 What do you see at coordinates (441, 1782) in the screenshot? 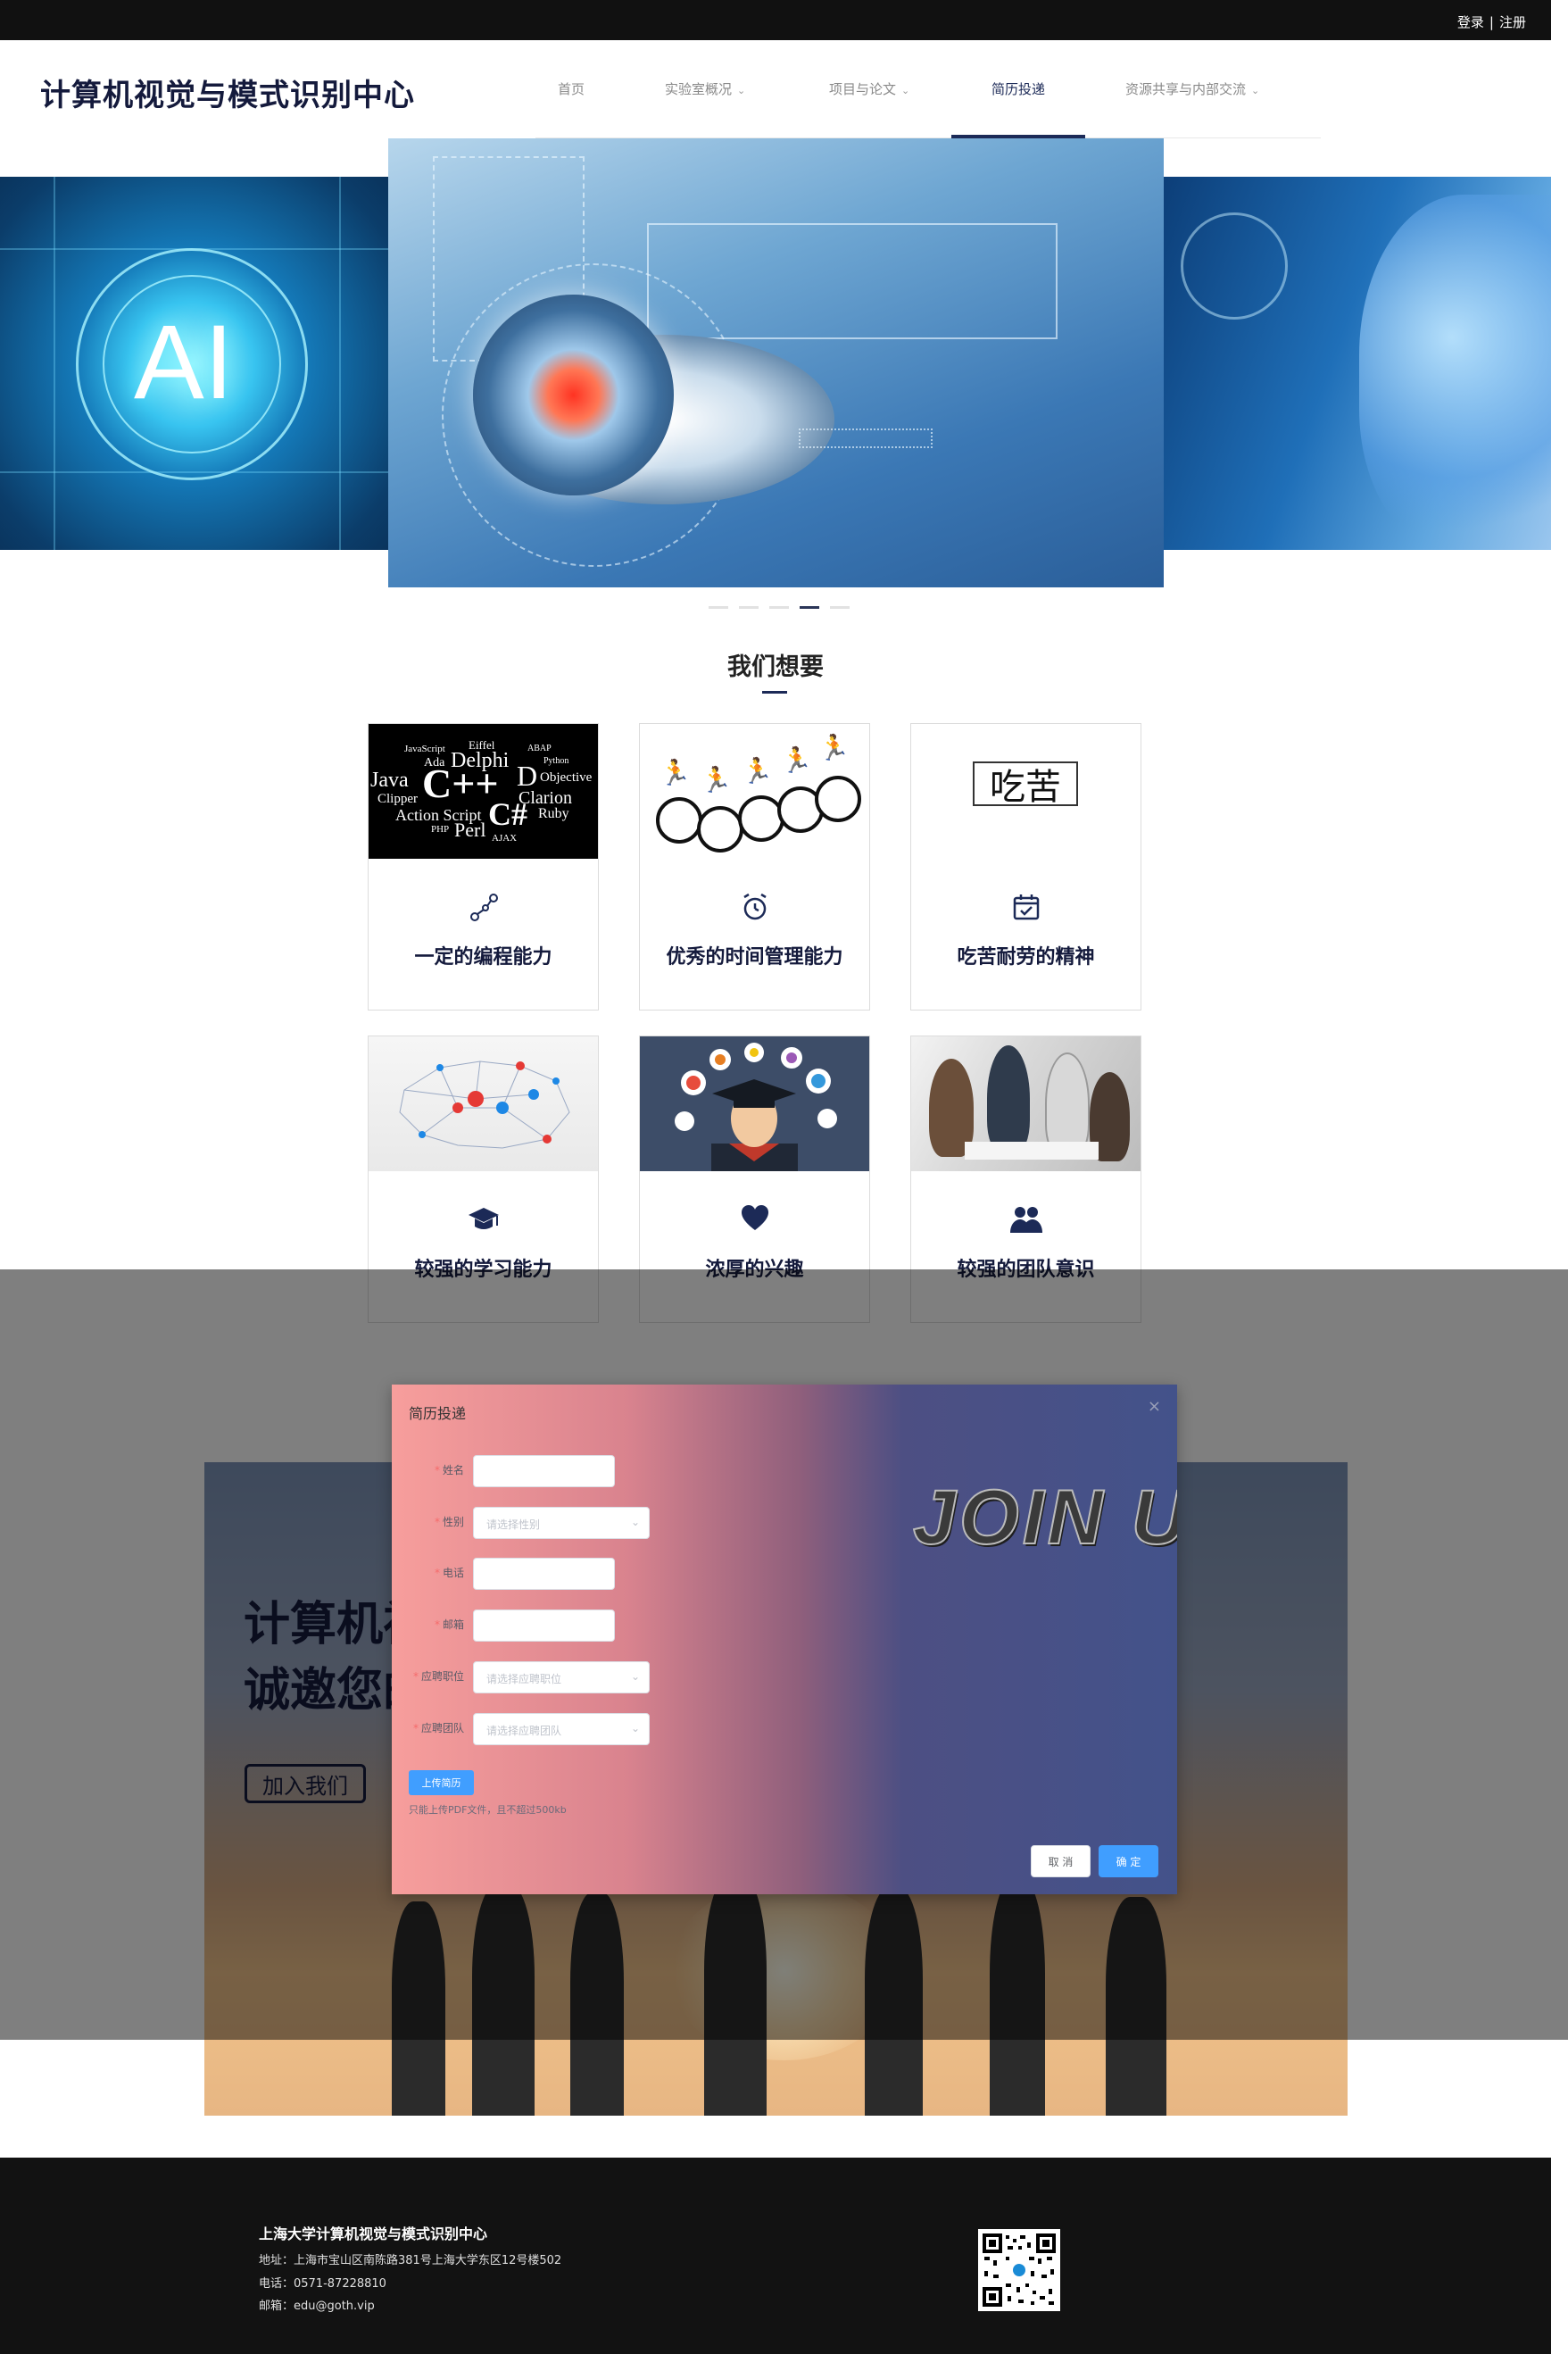
I see `upload-resume-button: 上传简历` at bounding box center [441, 1782].